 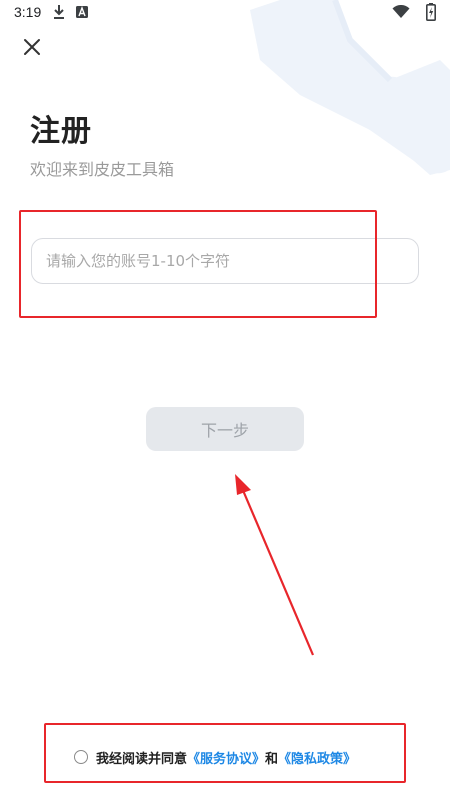 What do you see at coordinates (142, 759) in the screenshot?
I see `agreement-prefix: 我经阅读并同意` at bounding box center [142, 759].